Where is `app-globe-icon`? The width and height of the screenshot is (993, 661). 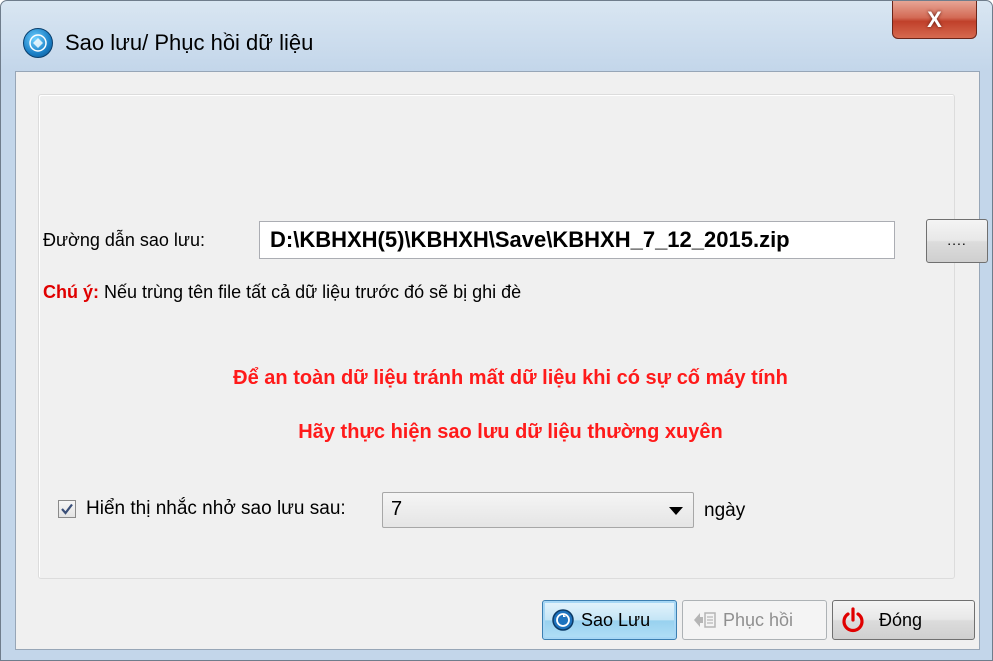 app-globe-icon is located at coordinates (38, 43).